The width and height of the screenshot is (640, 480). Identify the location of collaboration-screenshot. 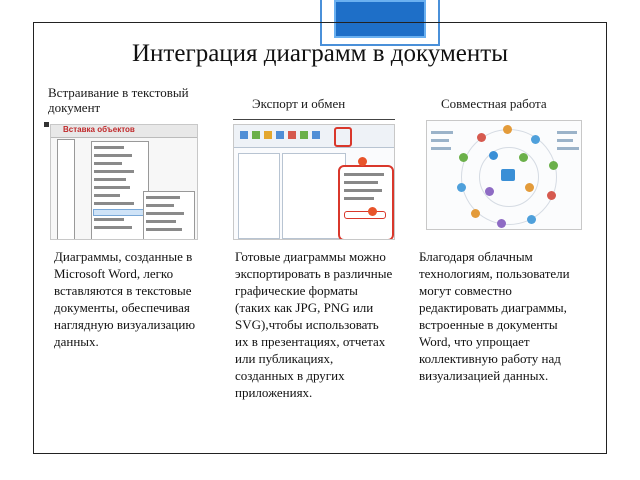
(504, 175).